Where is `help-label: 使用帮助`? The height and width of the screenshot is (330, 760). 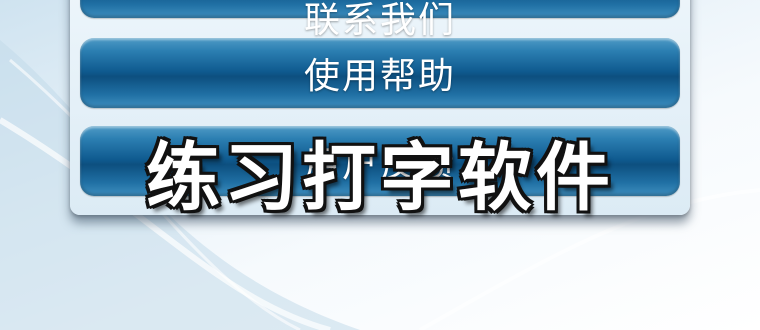
help-label: 使用帮助 is located at coordinates (379, 76).